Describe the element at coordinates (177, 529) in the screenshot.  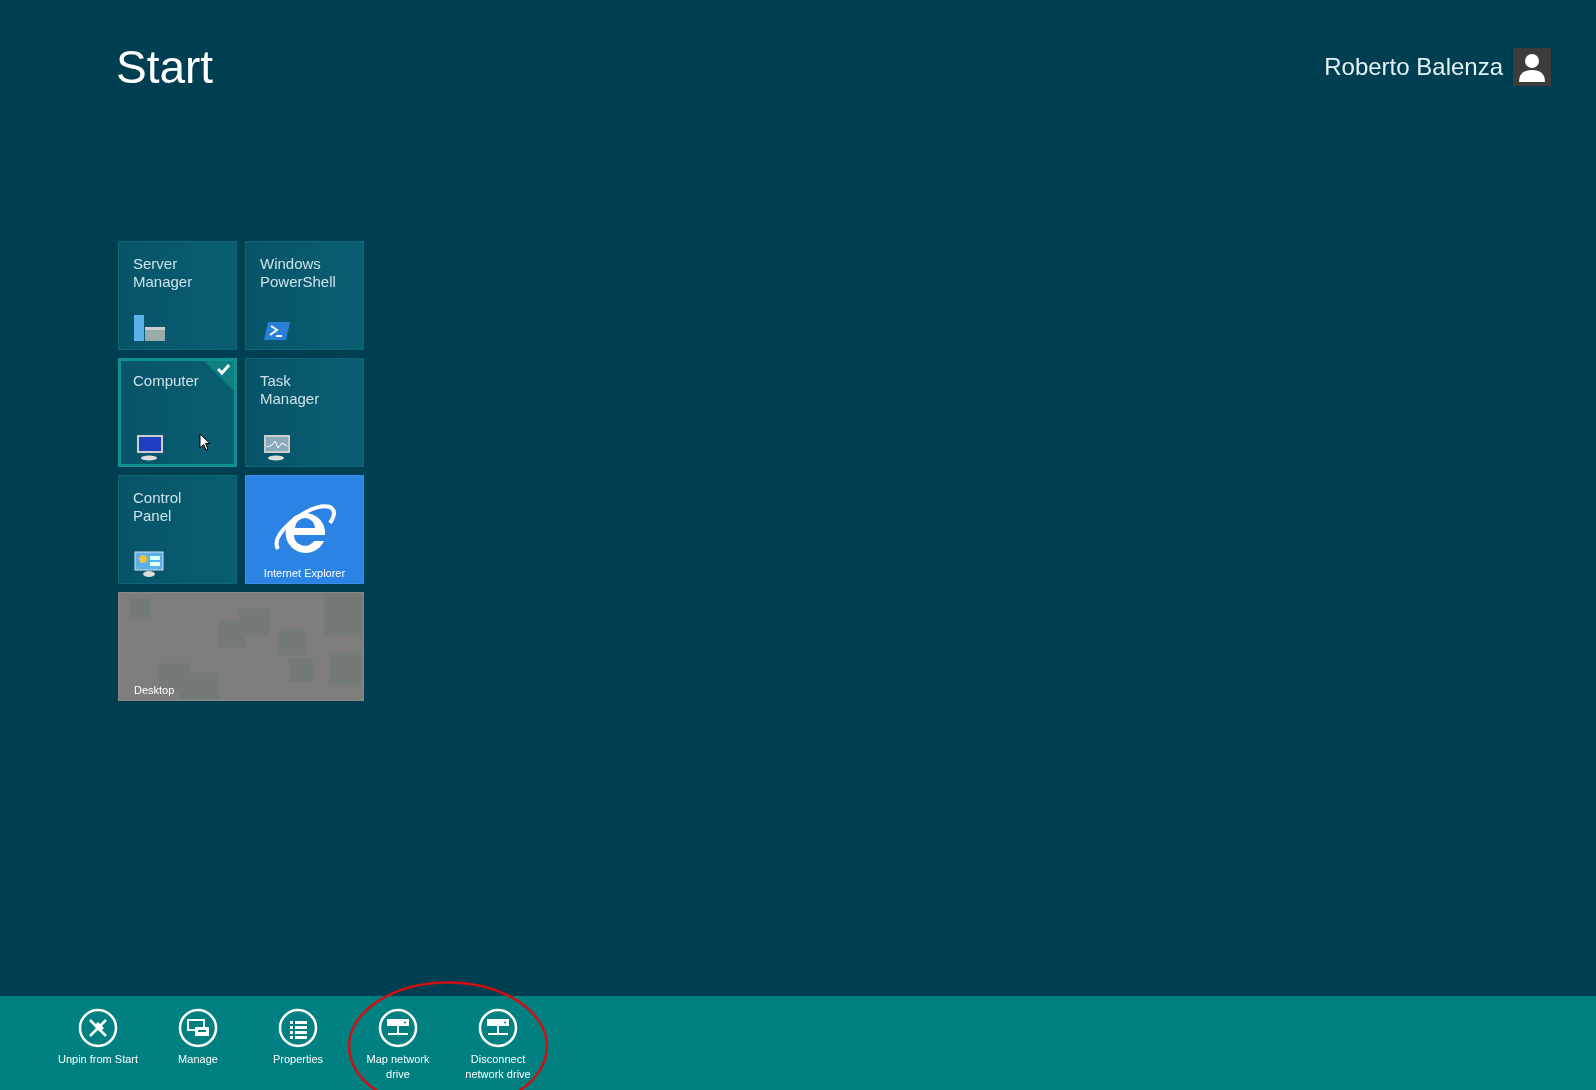
I see `app-tile: Control Panel` at that location.